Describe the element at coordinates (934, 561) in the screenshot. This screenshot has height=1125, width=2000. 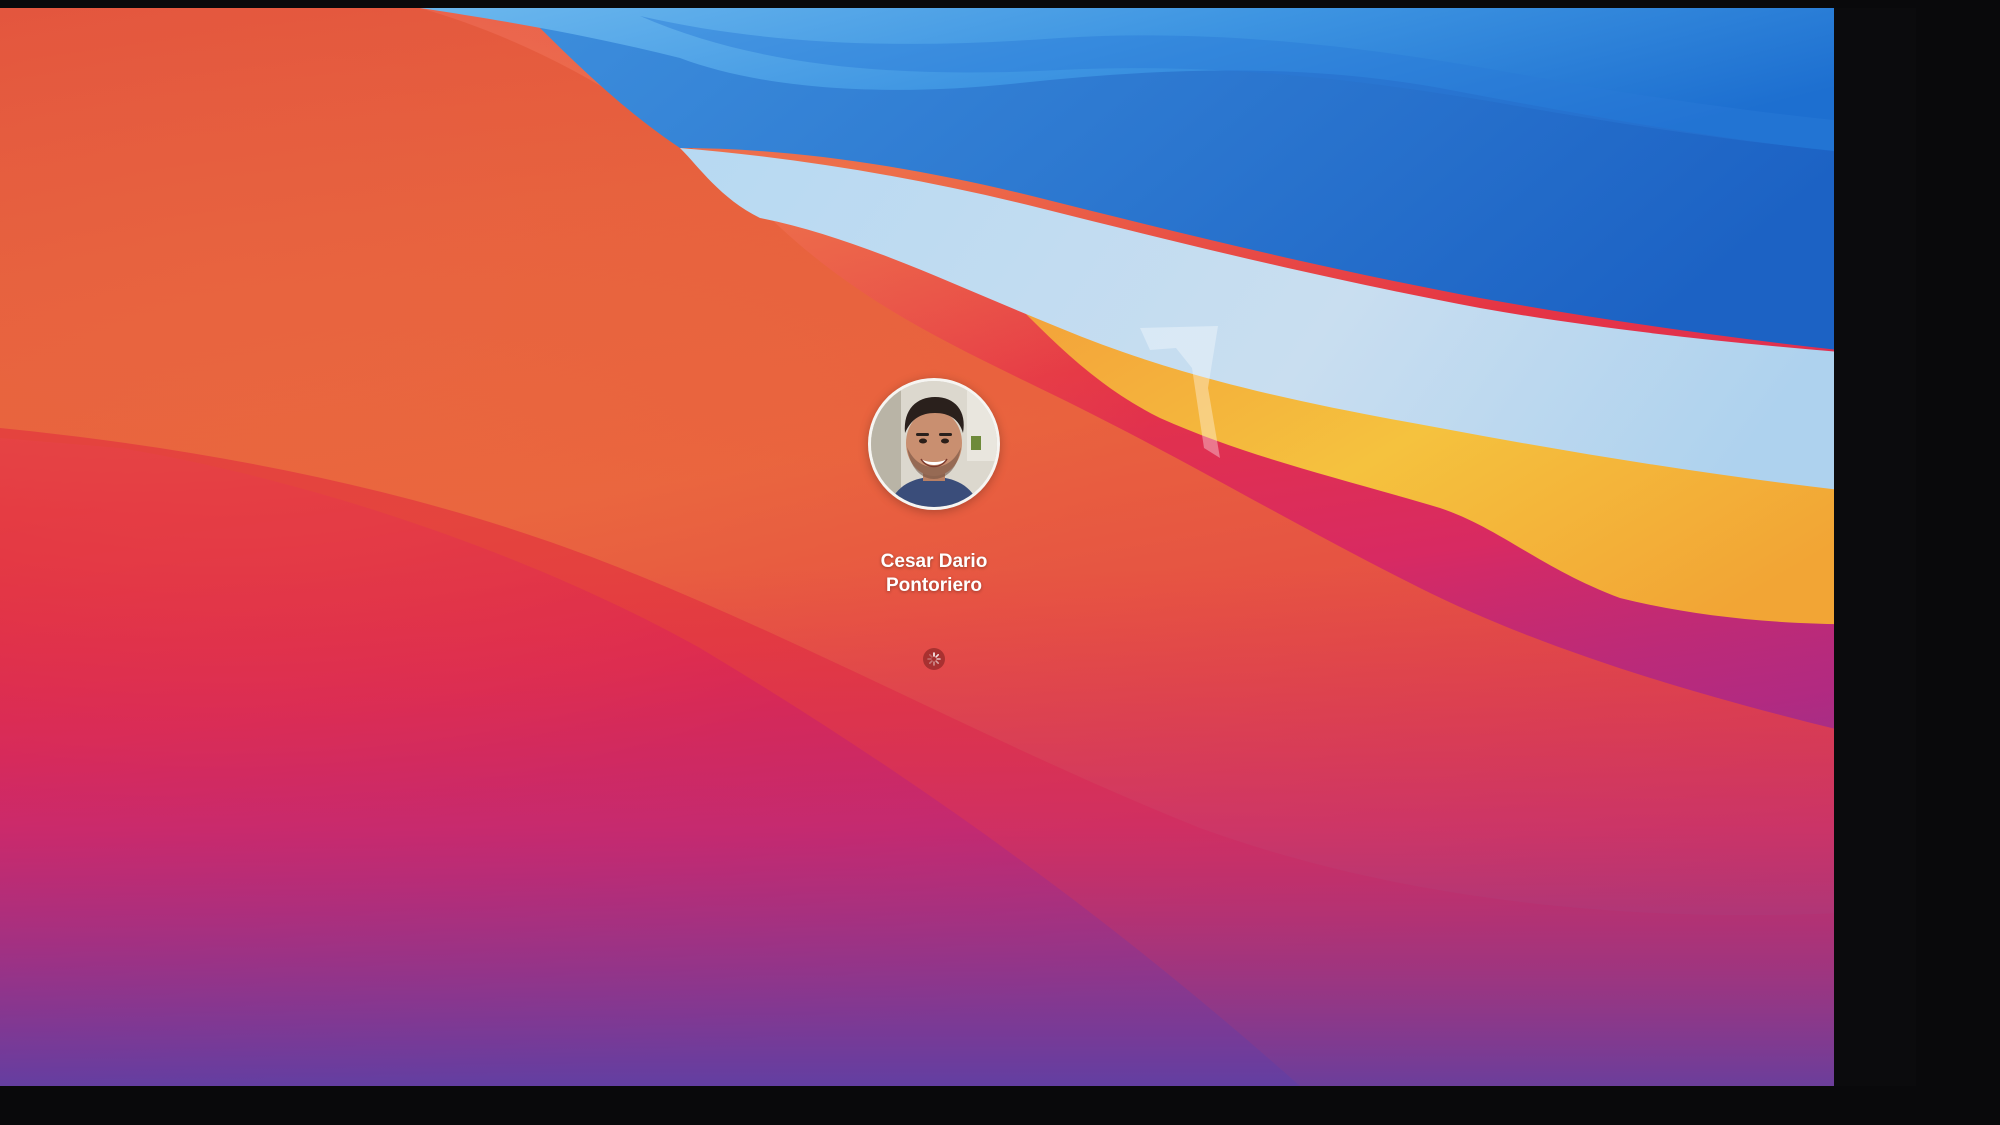
I see `user-name-first-line: Cesar Dario` at that location.